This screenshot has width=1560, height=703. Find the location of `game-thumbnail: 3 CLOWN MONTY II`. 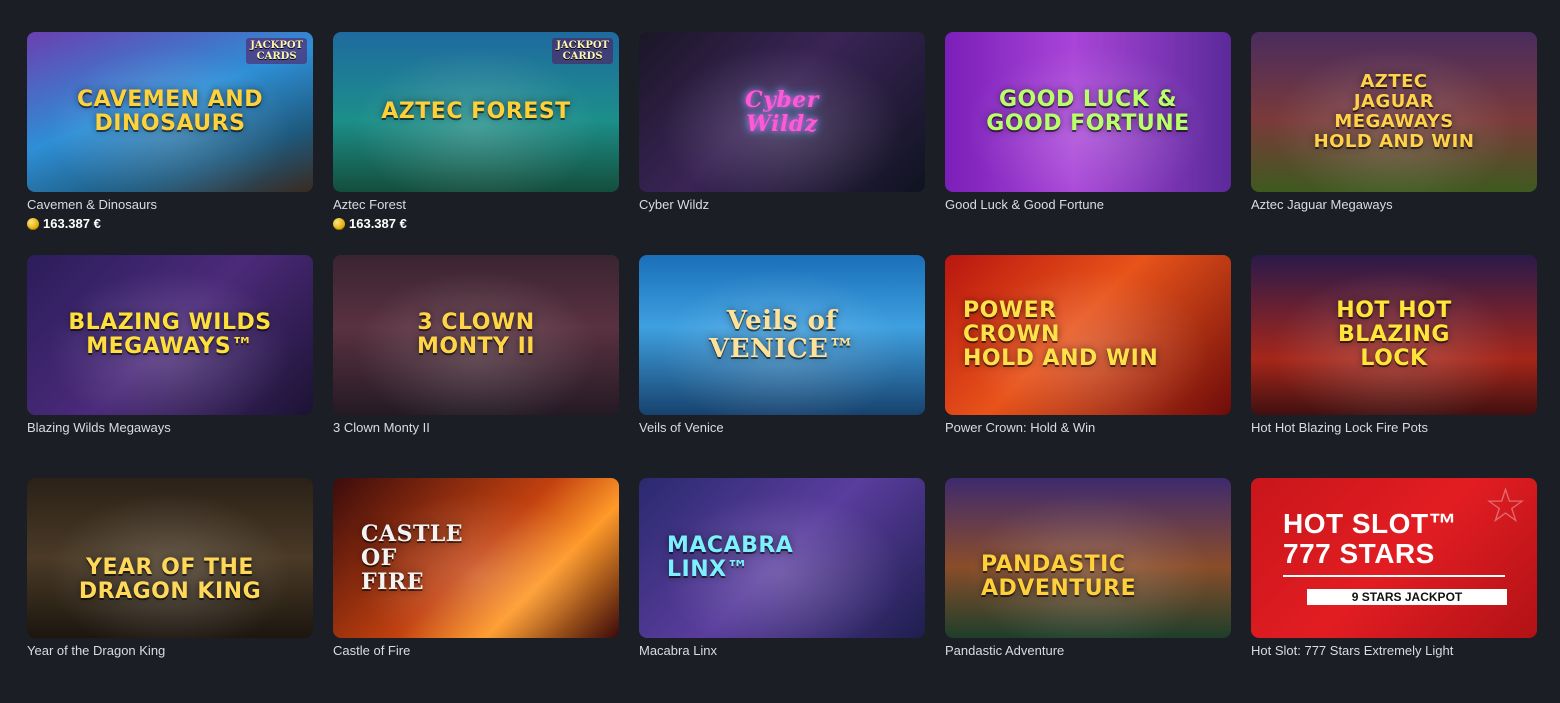

game-thumbnail: 3 CLOWN MONTY II is located at coordinates (476, 335).